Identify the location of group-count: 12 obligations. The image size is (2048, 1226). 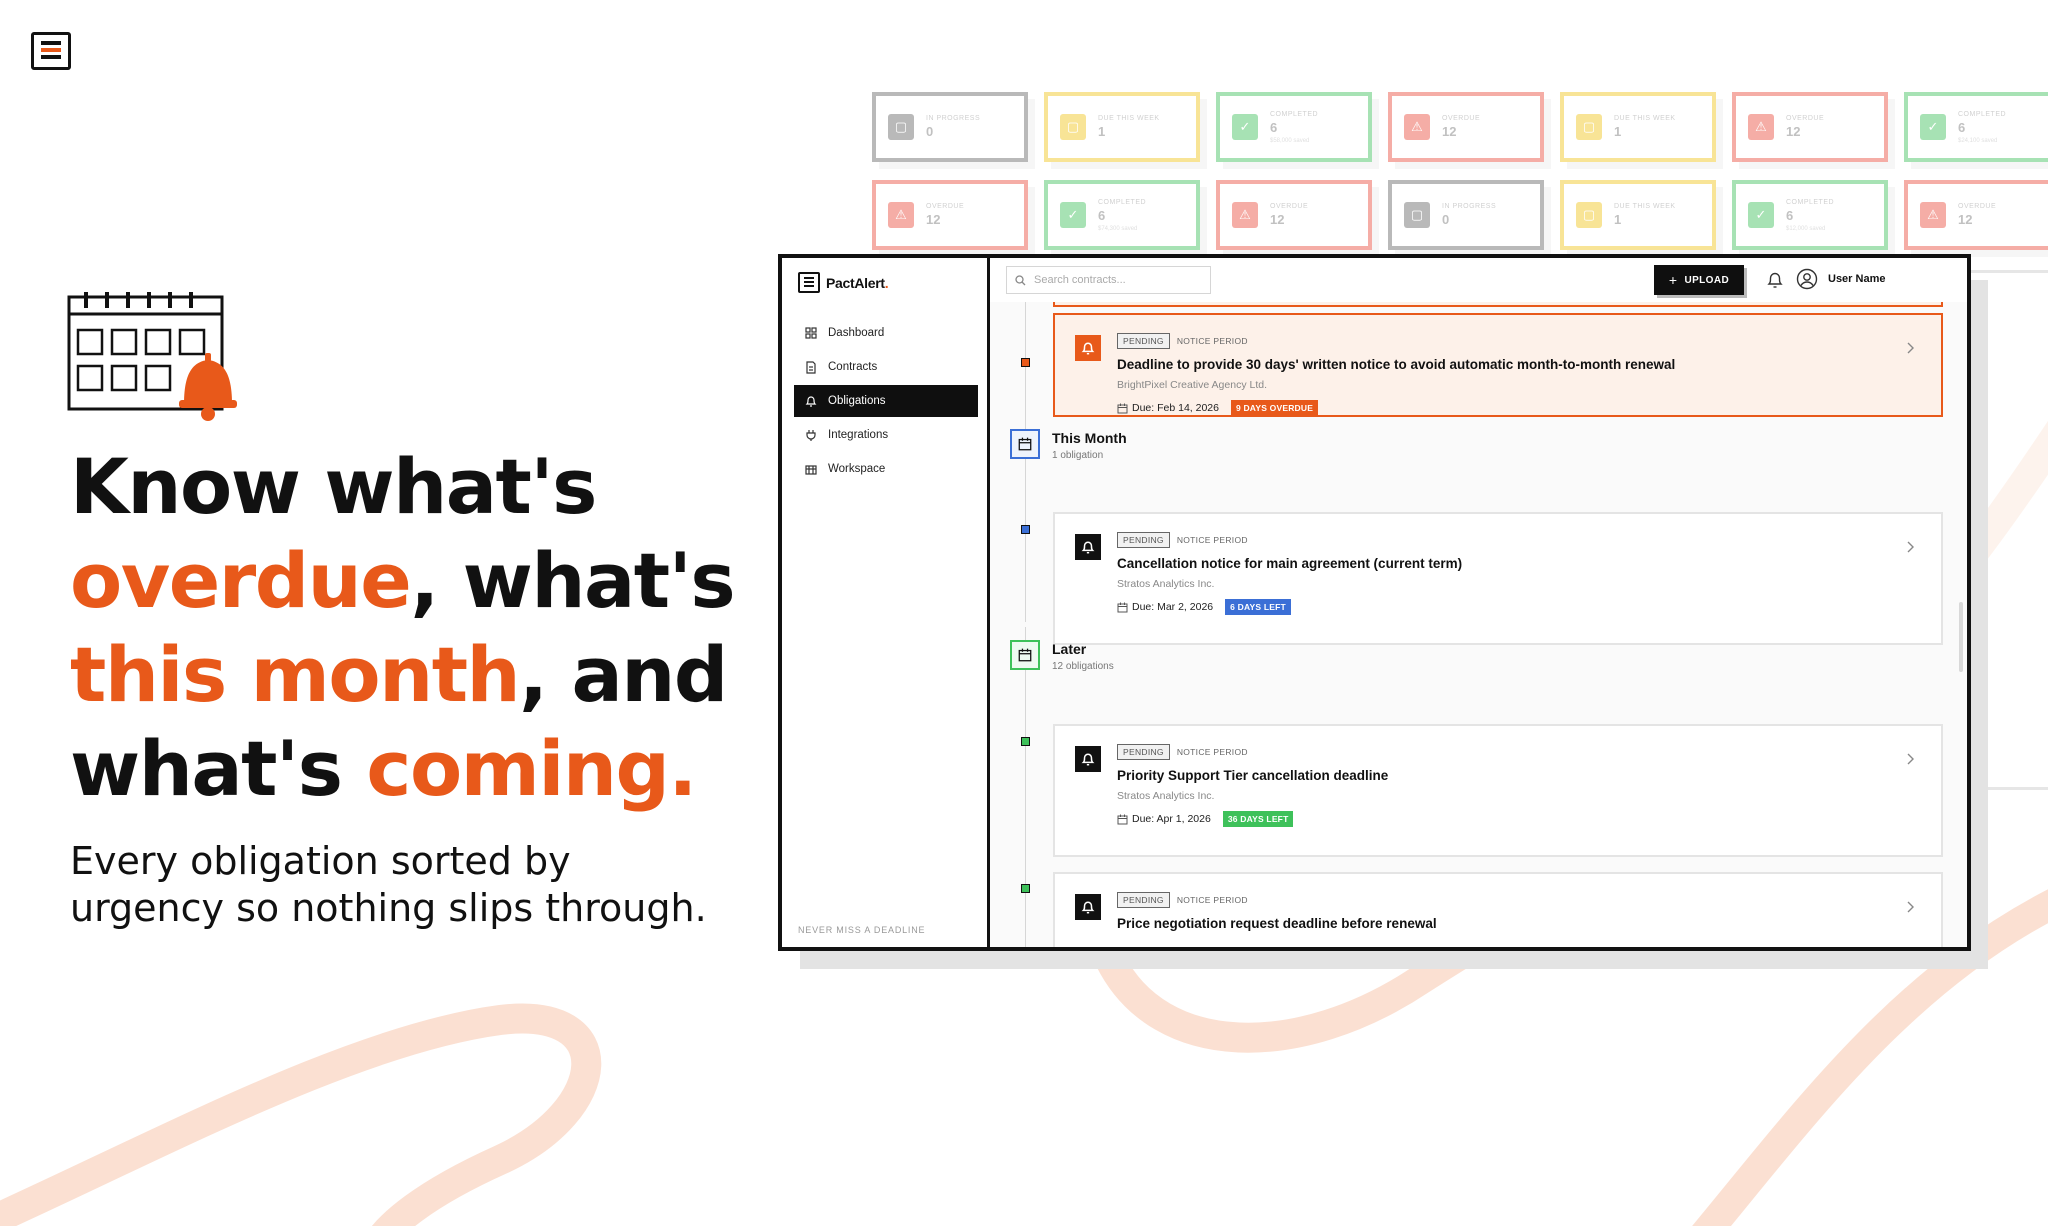
(1083, 666).